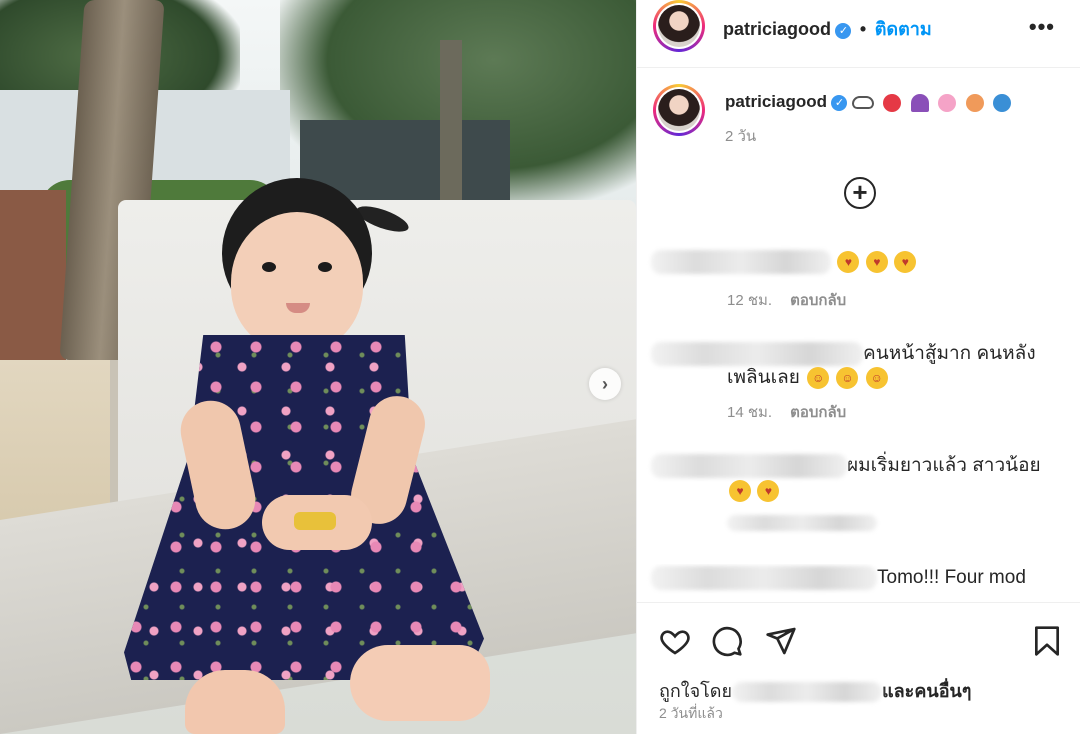 Image resolution: width=1080 pixels, height=734 pixels. Describe the element at coordinates (269, 267) in the screenshot. I see `child-eye-left` at that location.